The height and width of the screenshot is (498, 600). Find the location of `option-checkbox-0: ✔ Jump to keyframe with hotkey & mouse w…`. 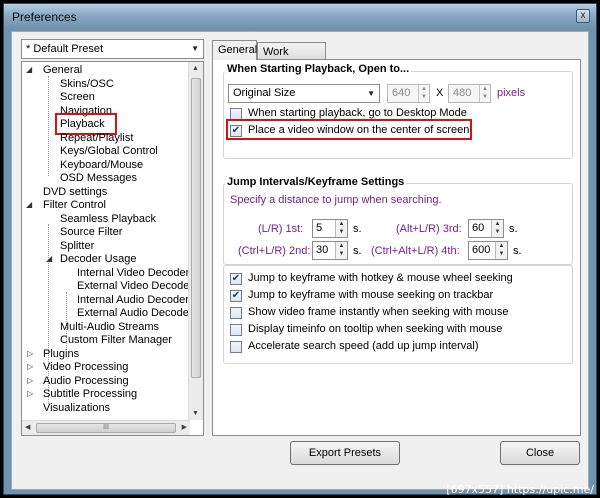

option-checkbox-0: ✔ Jump to keyframe with hotkey & mouse w… is located at coordinates (371, 279).